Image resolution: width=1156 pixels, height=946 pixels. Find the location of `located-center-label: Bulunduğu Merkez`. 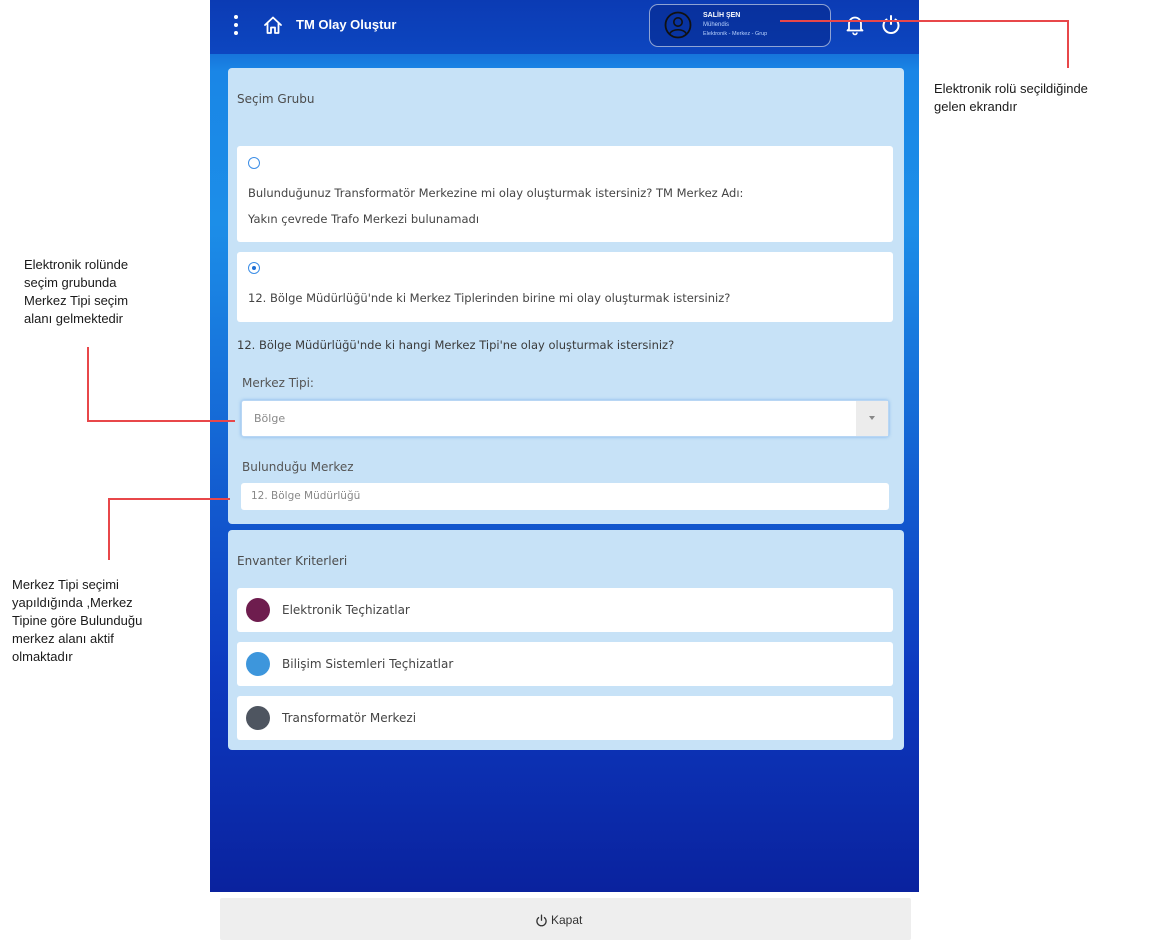

located-center-label: Bulunduğu Merkez is located at coordinates (298, 467).